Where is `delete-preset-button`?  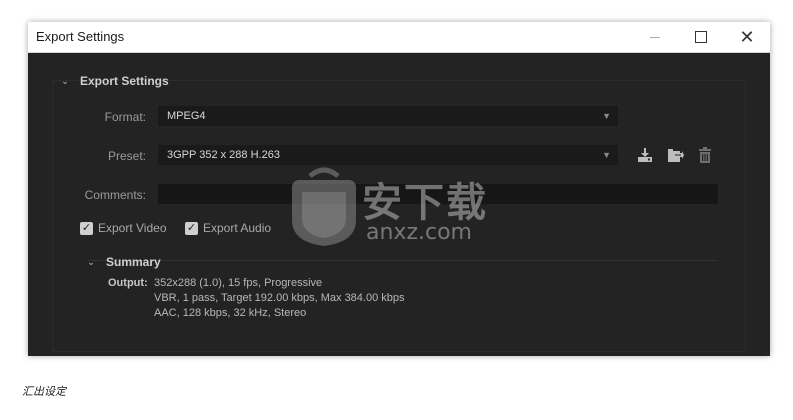 delete-preset-button is located at coordinates (705, 155).